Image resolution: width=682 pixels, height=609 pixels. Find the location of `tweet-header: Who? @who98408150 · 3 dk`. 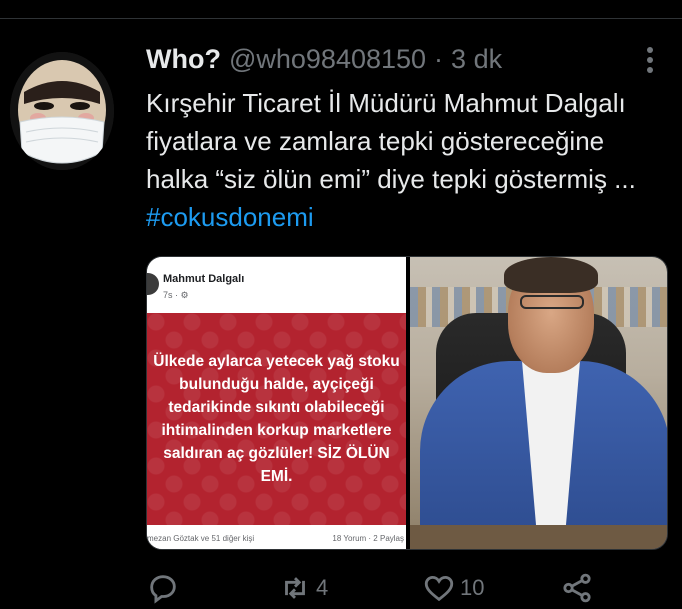

tweet-header: Who? @who98408150 · 3 dk is located at coordinates (324, 61).